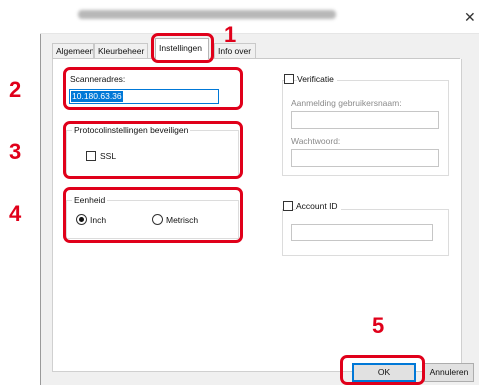 The height and width of the screenshot is (385, 479). What do you see at coordinates (15, 151) in the screenshot?
I see `callout-number-3: 3` at bounding box center [15, 151].